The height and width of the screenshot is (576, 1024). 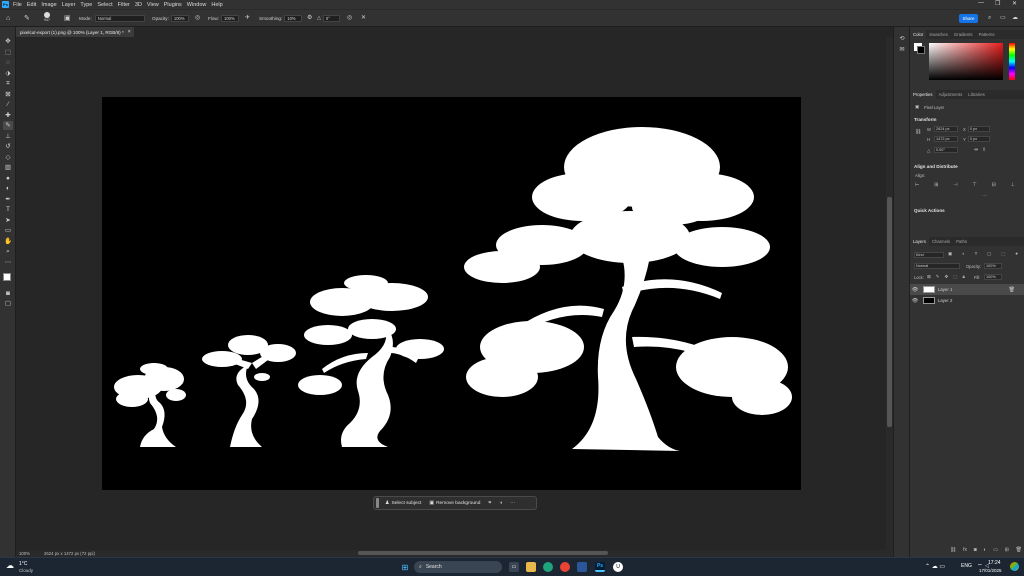 What do you see at coordinates (1003, 254) in the screenshot?
I see `filter-smart-icon: ⬚` at bounding box center [1003, 254].